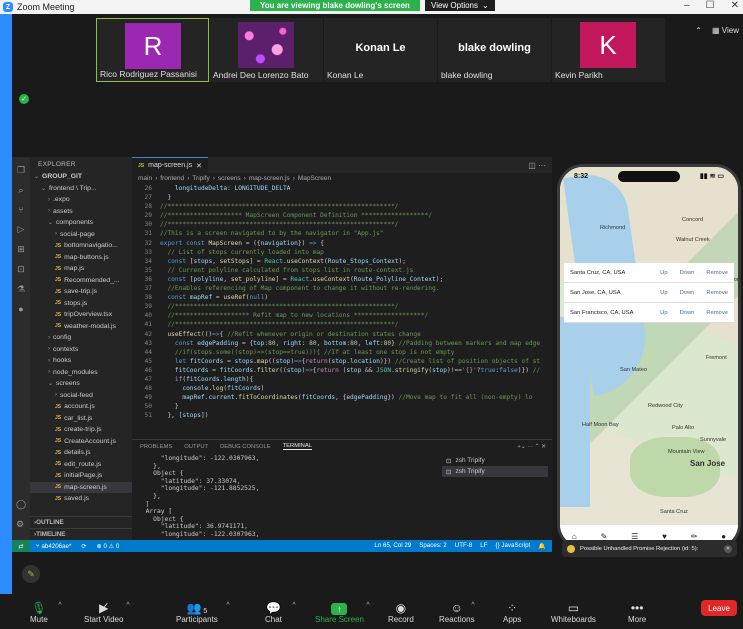  What do you see at coordinates (537, 447) in the screenshot?
I see `maximize-panel-icon: ⌃` at bounding box center [537, 447].